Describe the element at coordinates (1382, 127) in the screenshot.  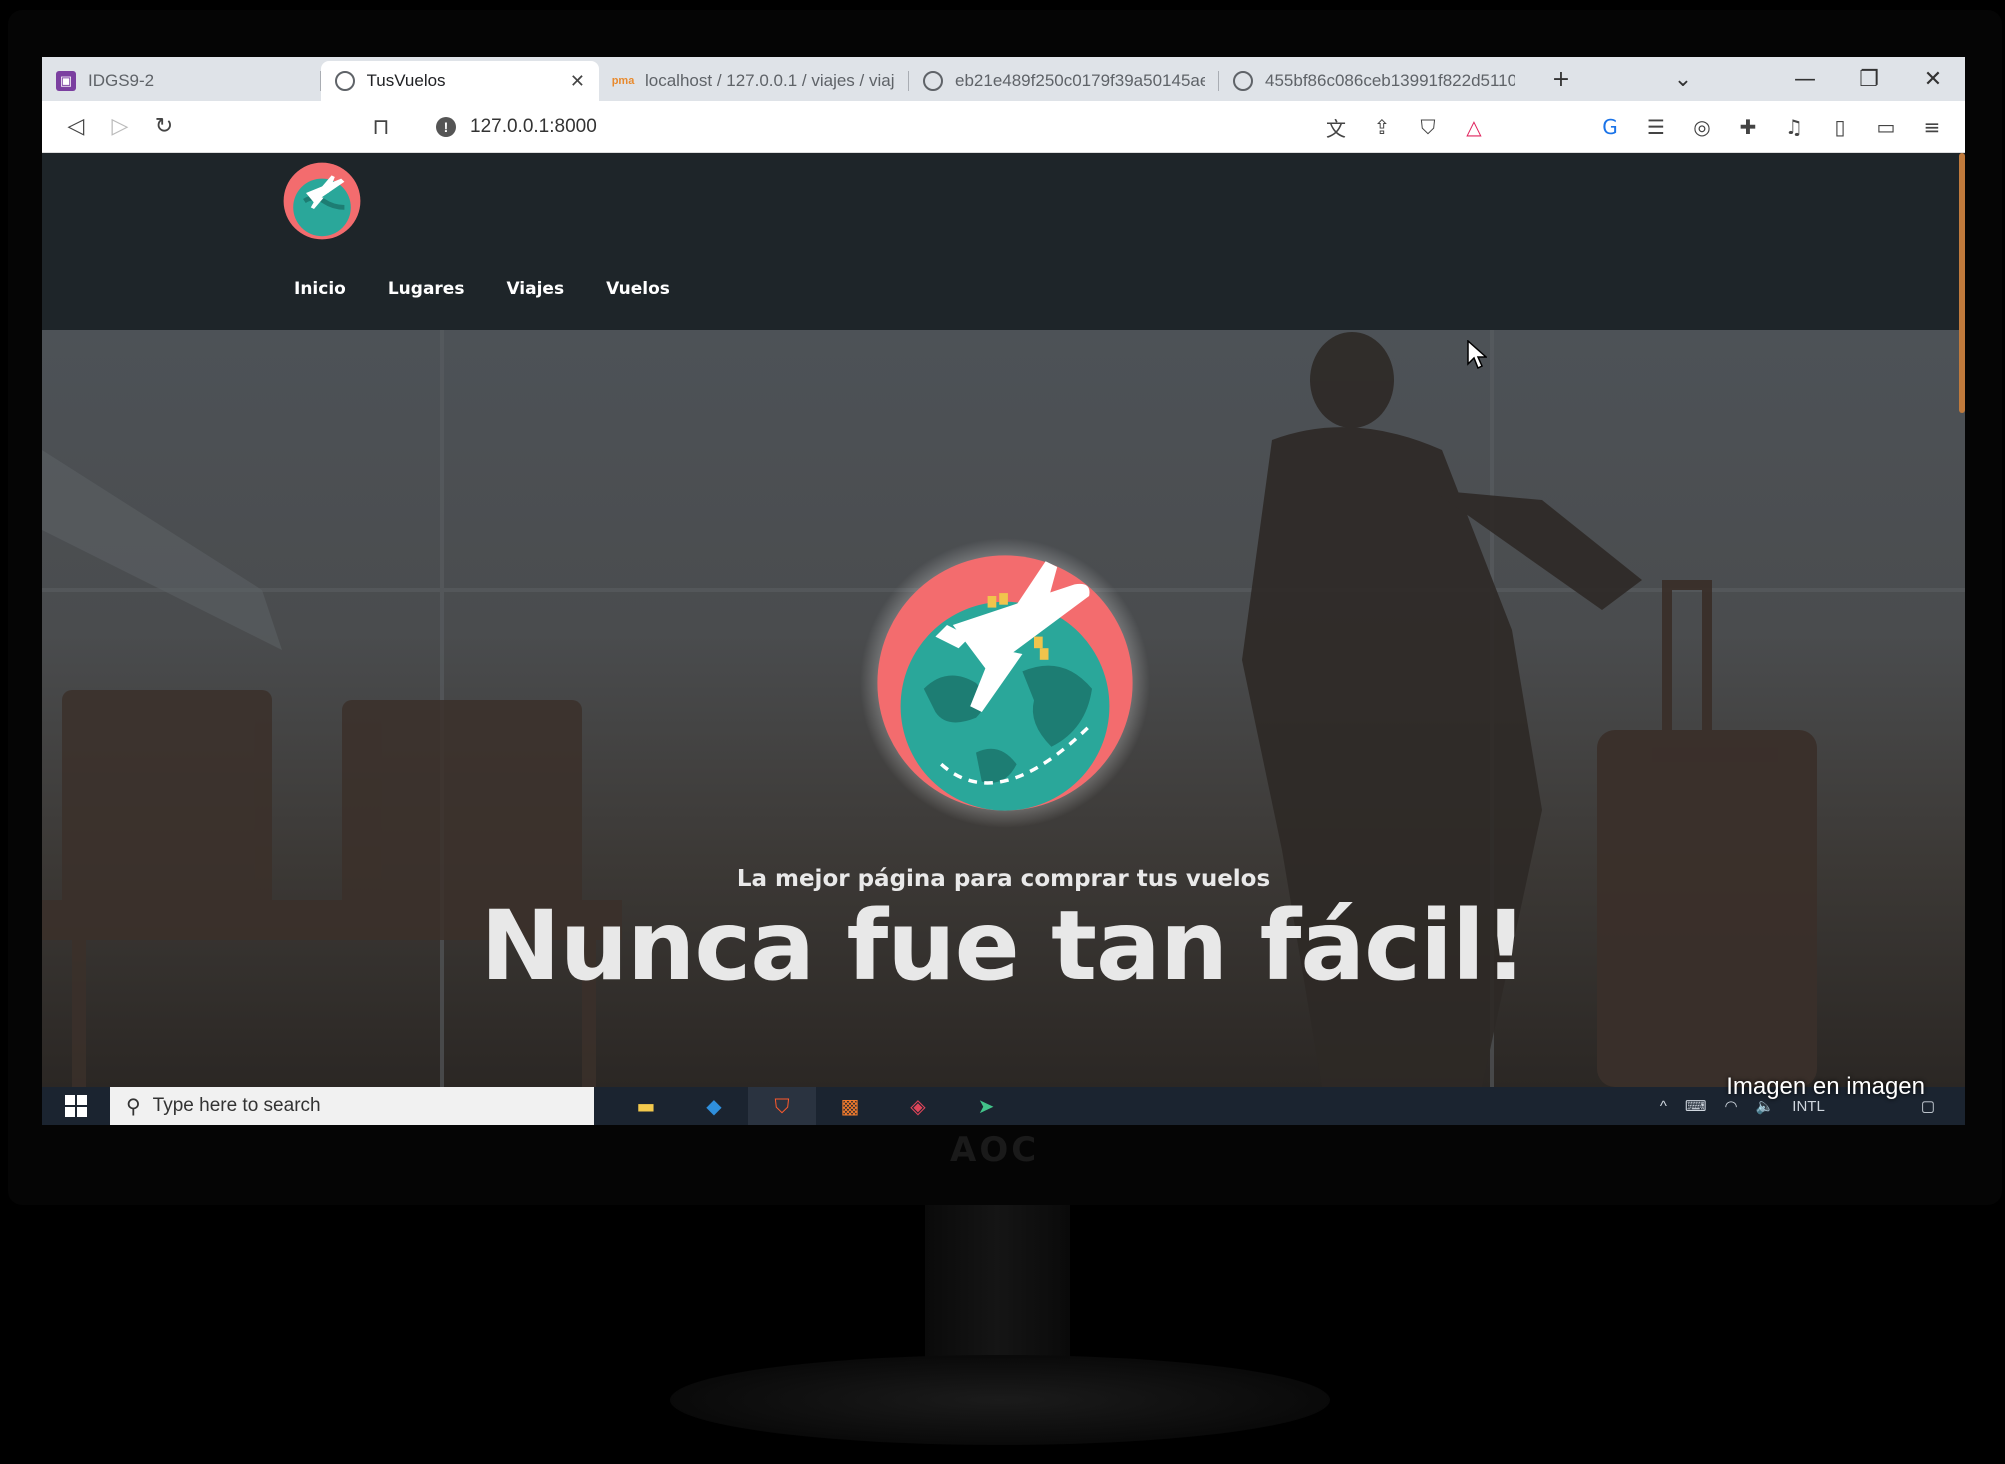
I see `share-icon: ⇪` at that location.